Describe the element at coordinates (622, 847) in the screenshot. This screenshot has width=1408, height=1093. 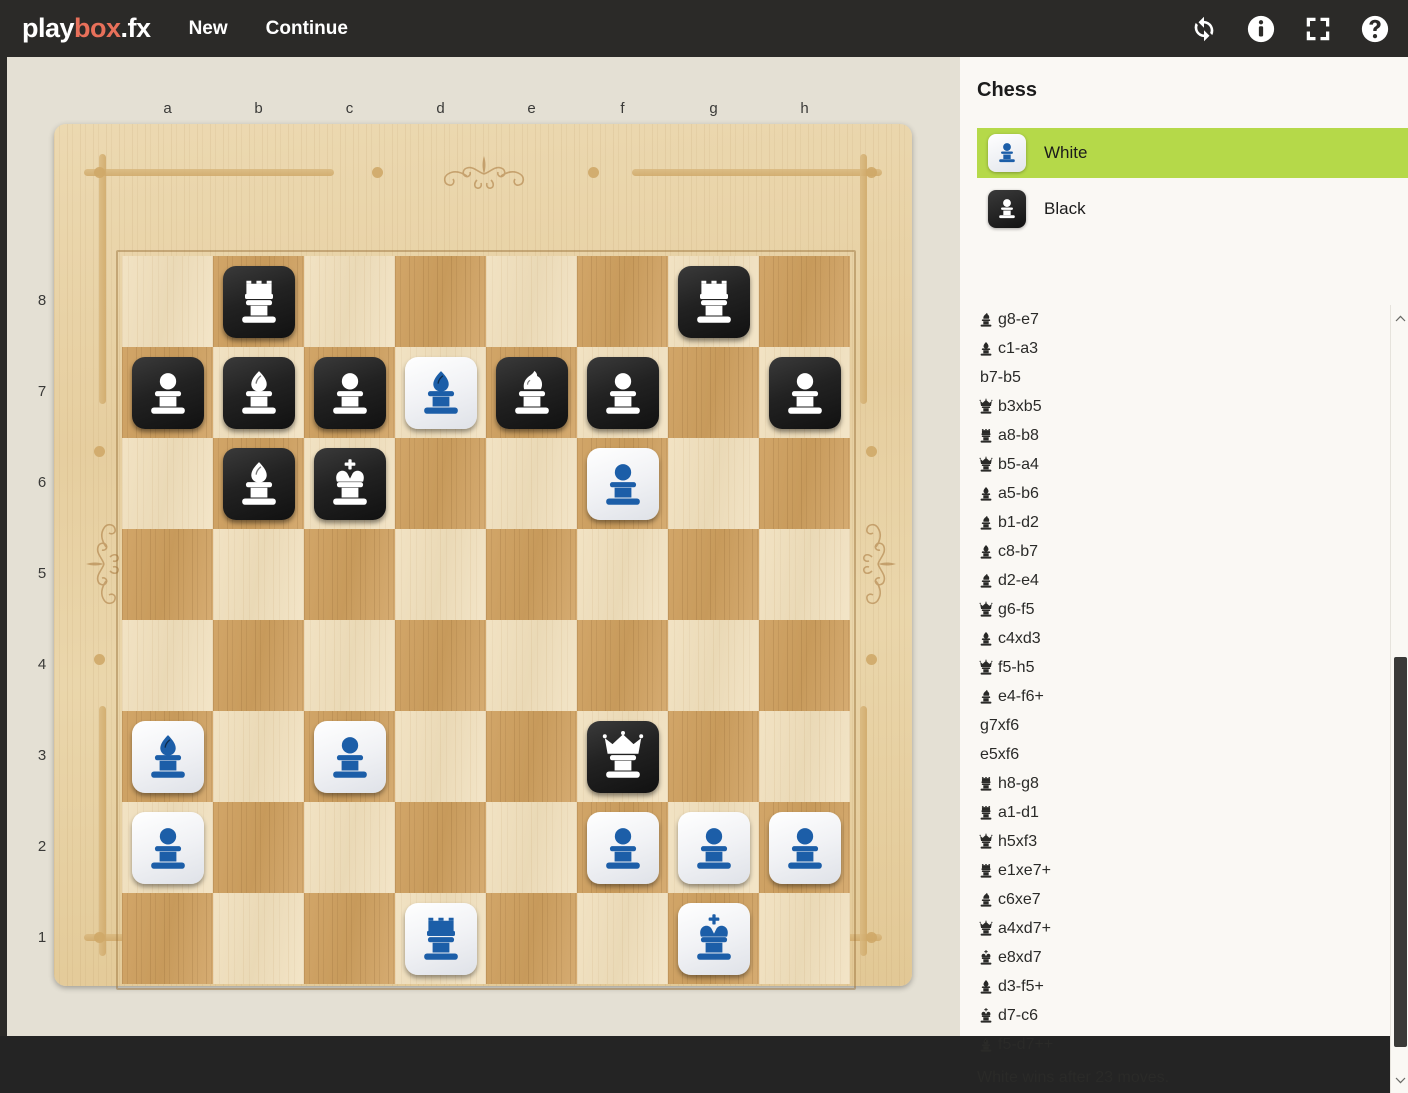
I see `piece-white-pawn-f2` at that location.